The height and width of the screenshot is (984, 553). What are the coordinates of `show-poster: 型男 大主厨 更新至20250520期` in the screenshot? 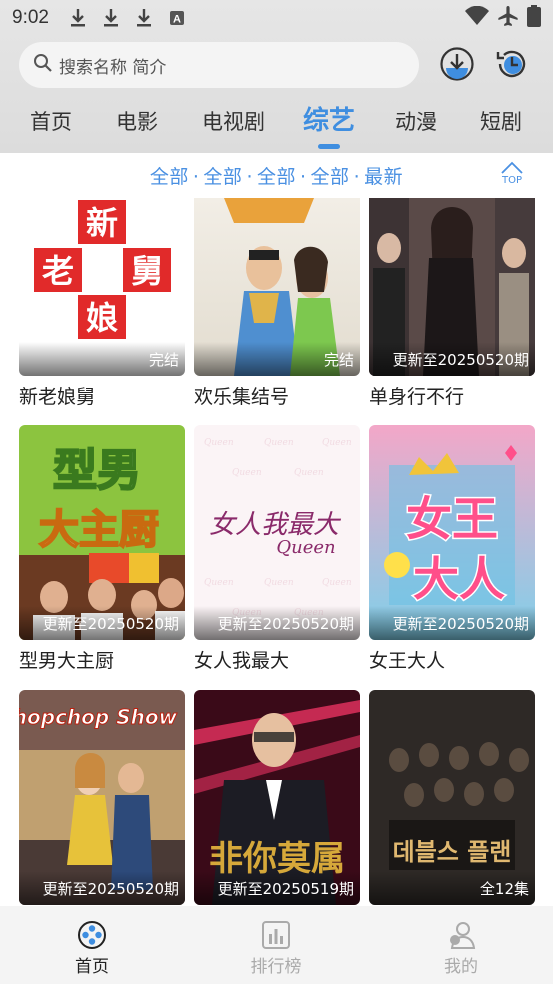 It's located at (102, 532).